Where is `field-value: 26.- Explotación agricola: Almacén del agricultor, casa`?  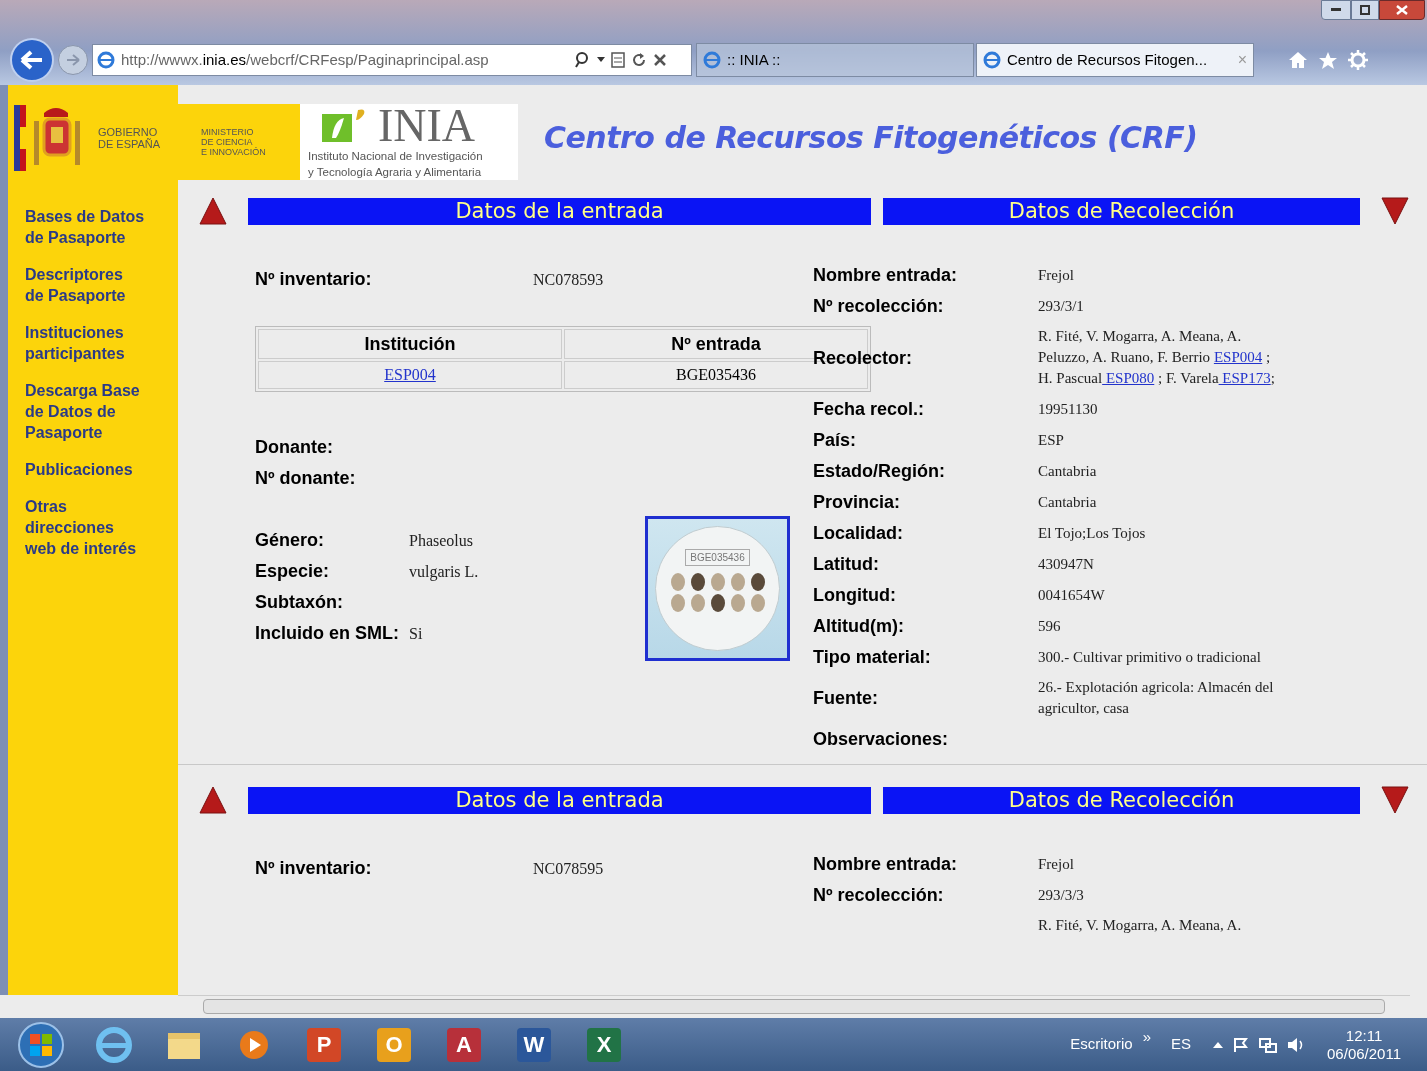
field-value: 26.- Explotación agricola: Almacén del agricultor, casa is located at coordinates (1156, 698).